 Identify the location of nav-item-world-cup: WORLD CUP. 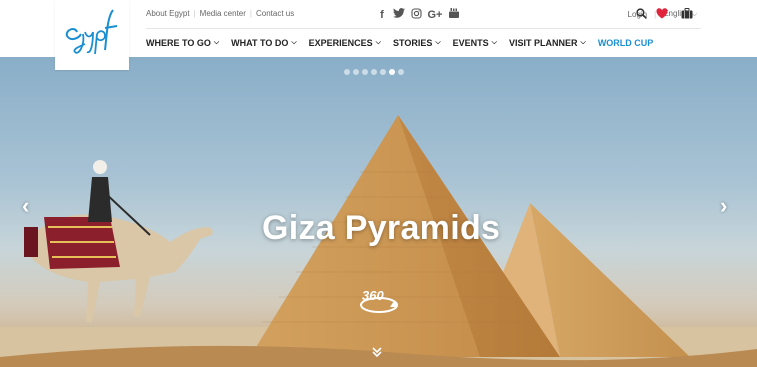
(626, 43).